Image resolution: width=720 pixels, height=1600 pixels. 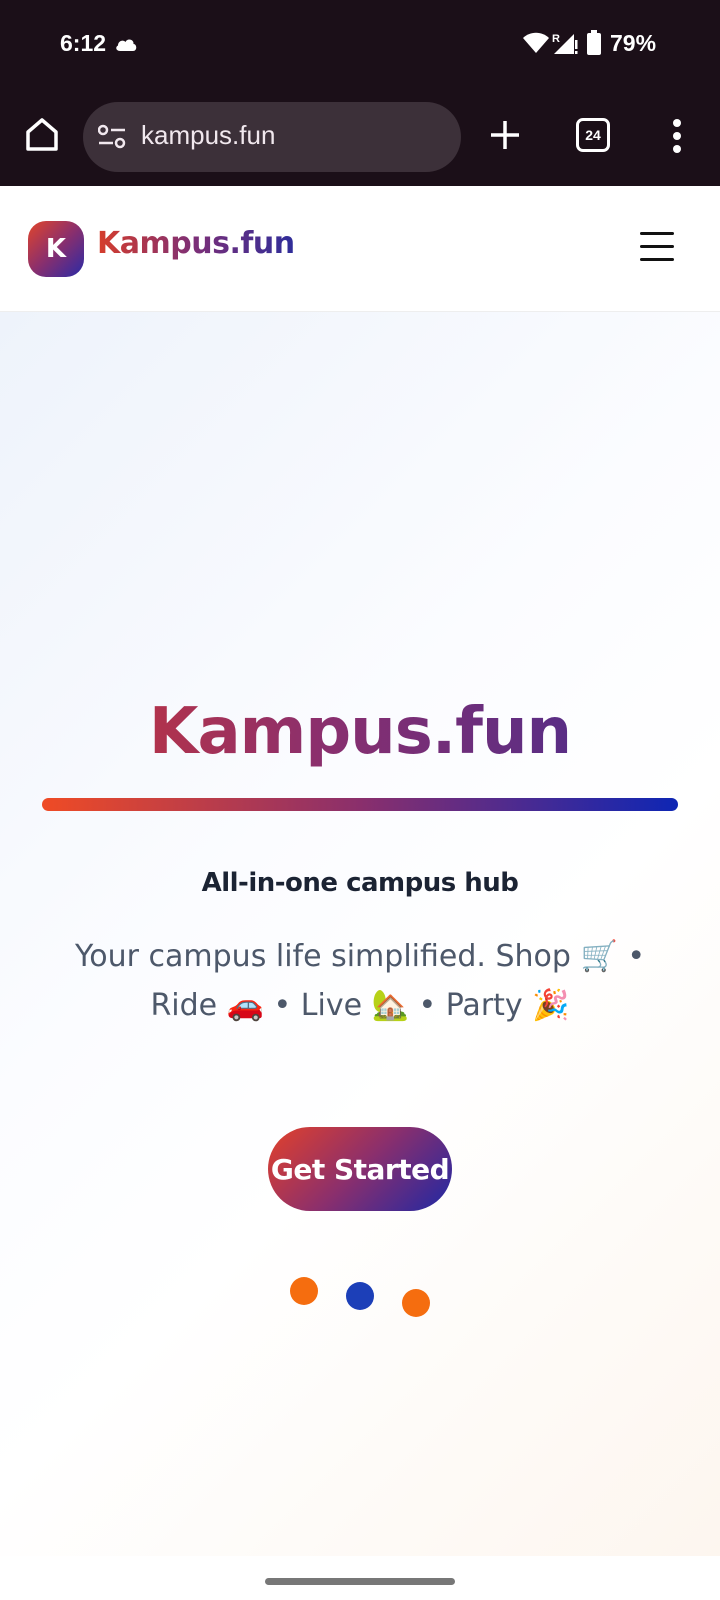 I want to click on brand-name: Kampus.fun, so click(x=196, y=243).